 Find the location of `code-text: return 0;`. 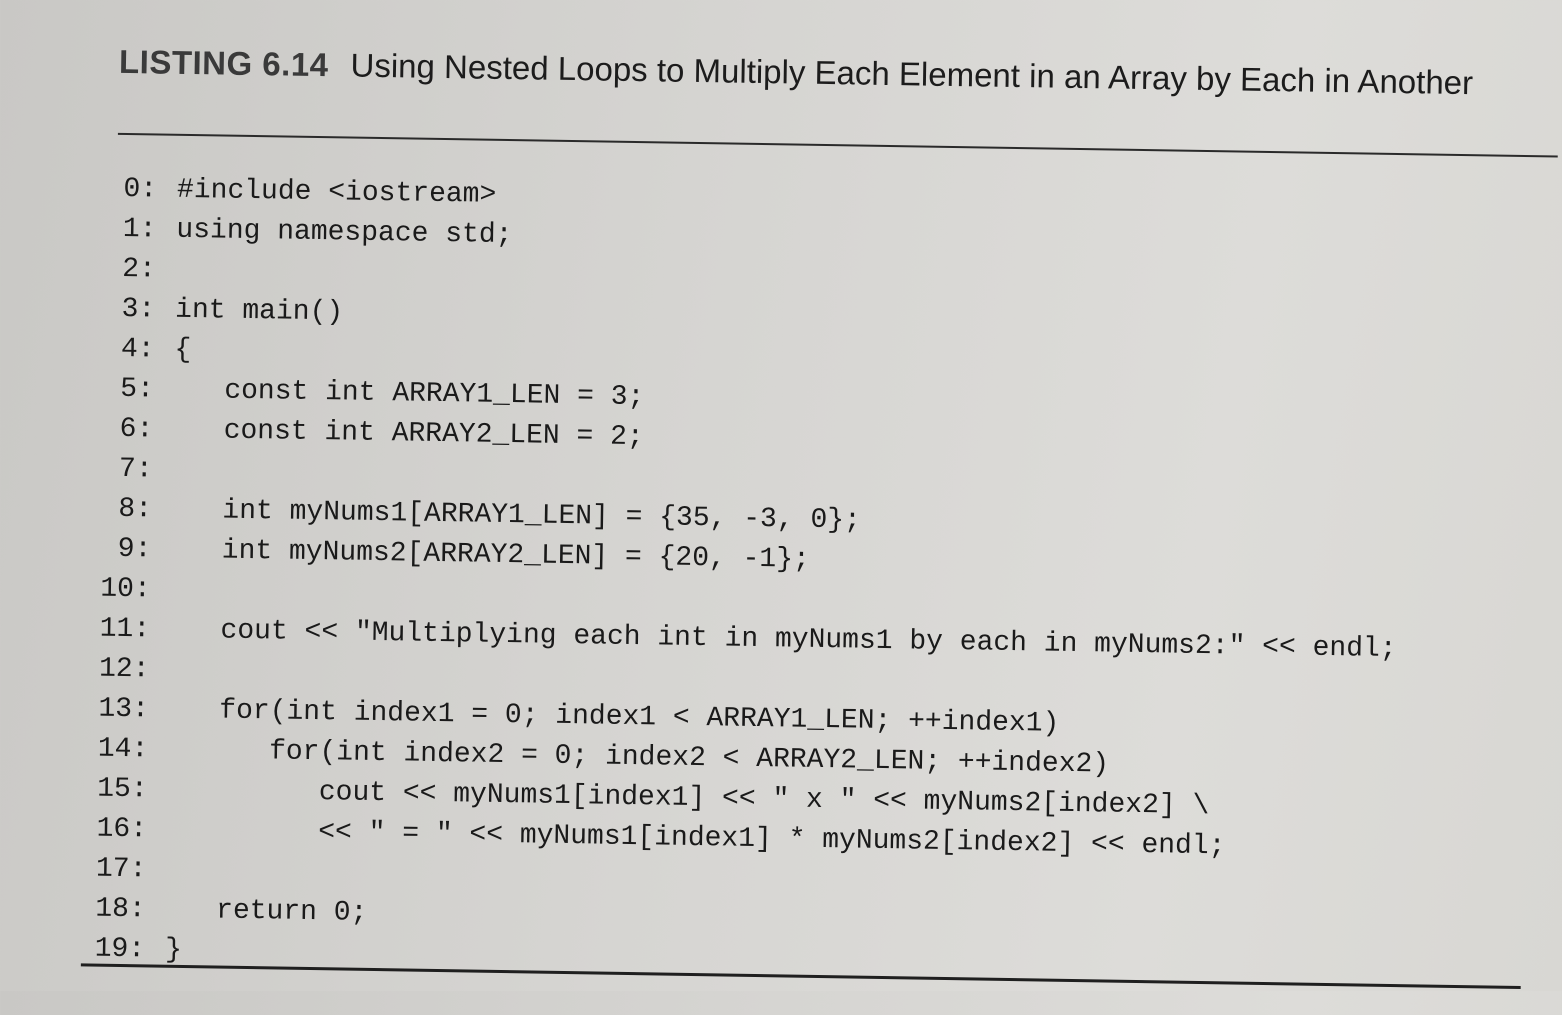

code-text: return 0; is located at coordinates (266, 912).